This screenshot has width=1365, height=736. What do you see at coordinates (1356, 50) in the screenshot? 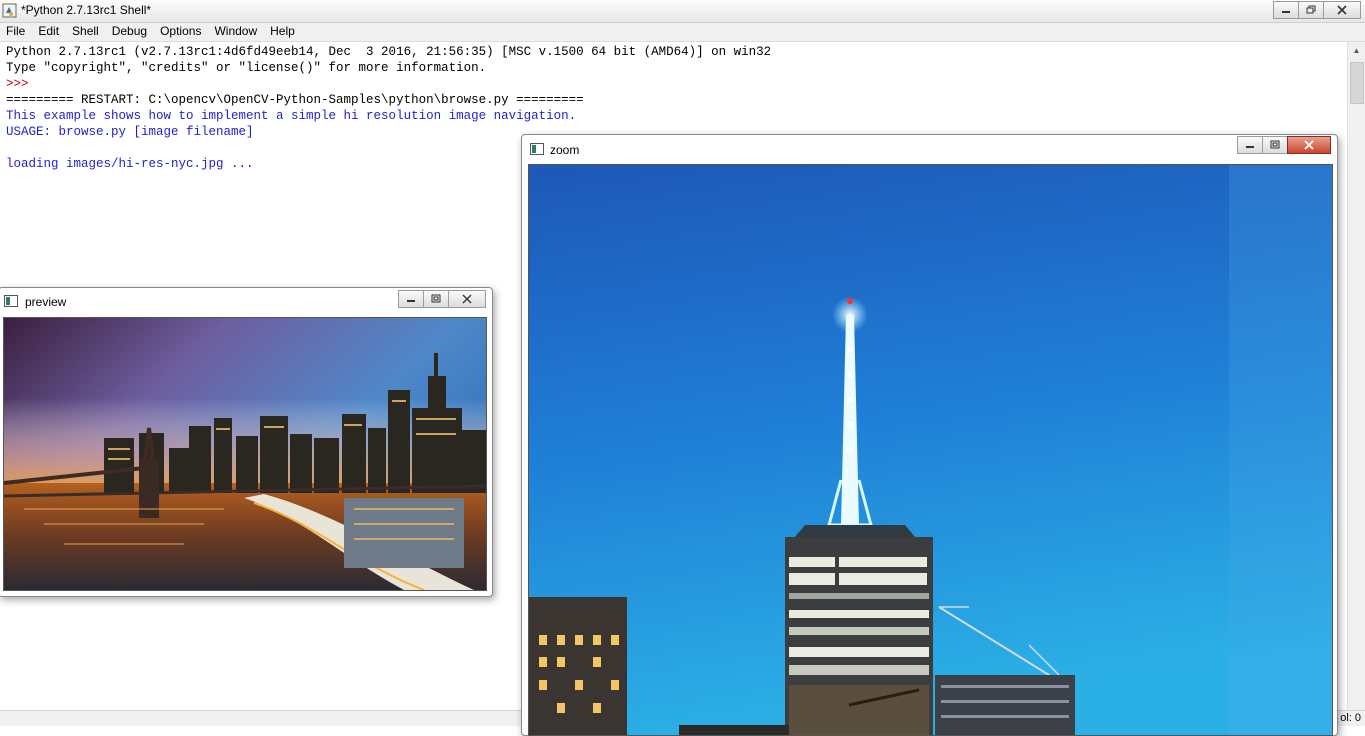
I see `scroll-up-icon: ▲` at bounding box center [1356, 50].